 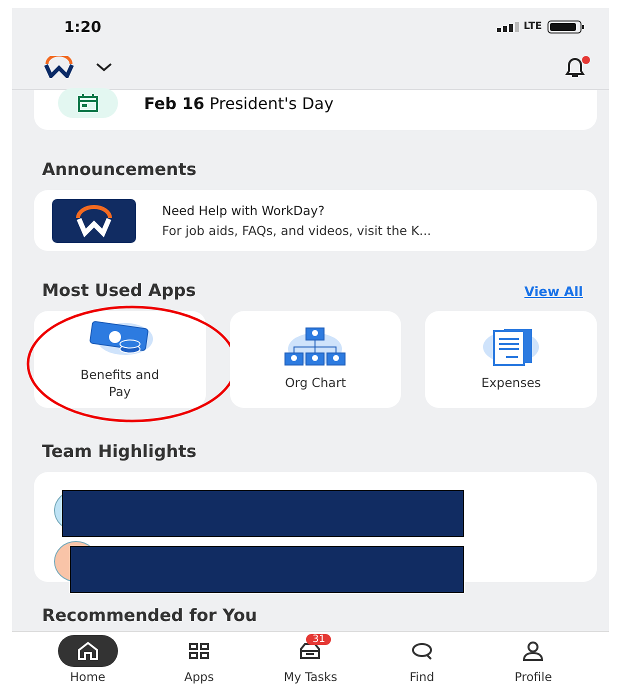 What do you see at coordinates (507, 27) in the screenshot?
I see `signal-icon` at bounding box center [507, 27].